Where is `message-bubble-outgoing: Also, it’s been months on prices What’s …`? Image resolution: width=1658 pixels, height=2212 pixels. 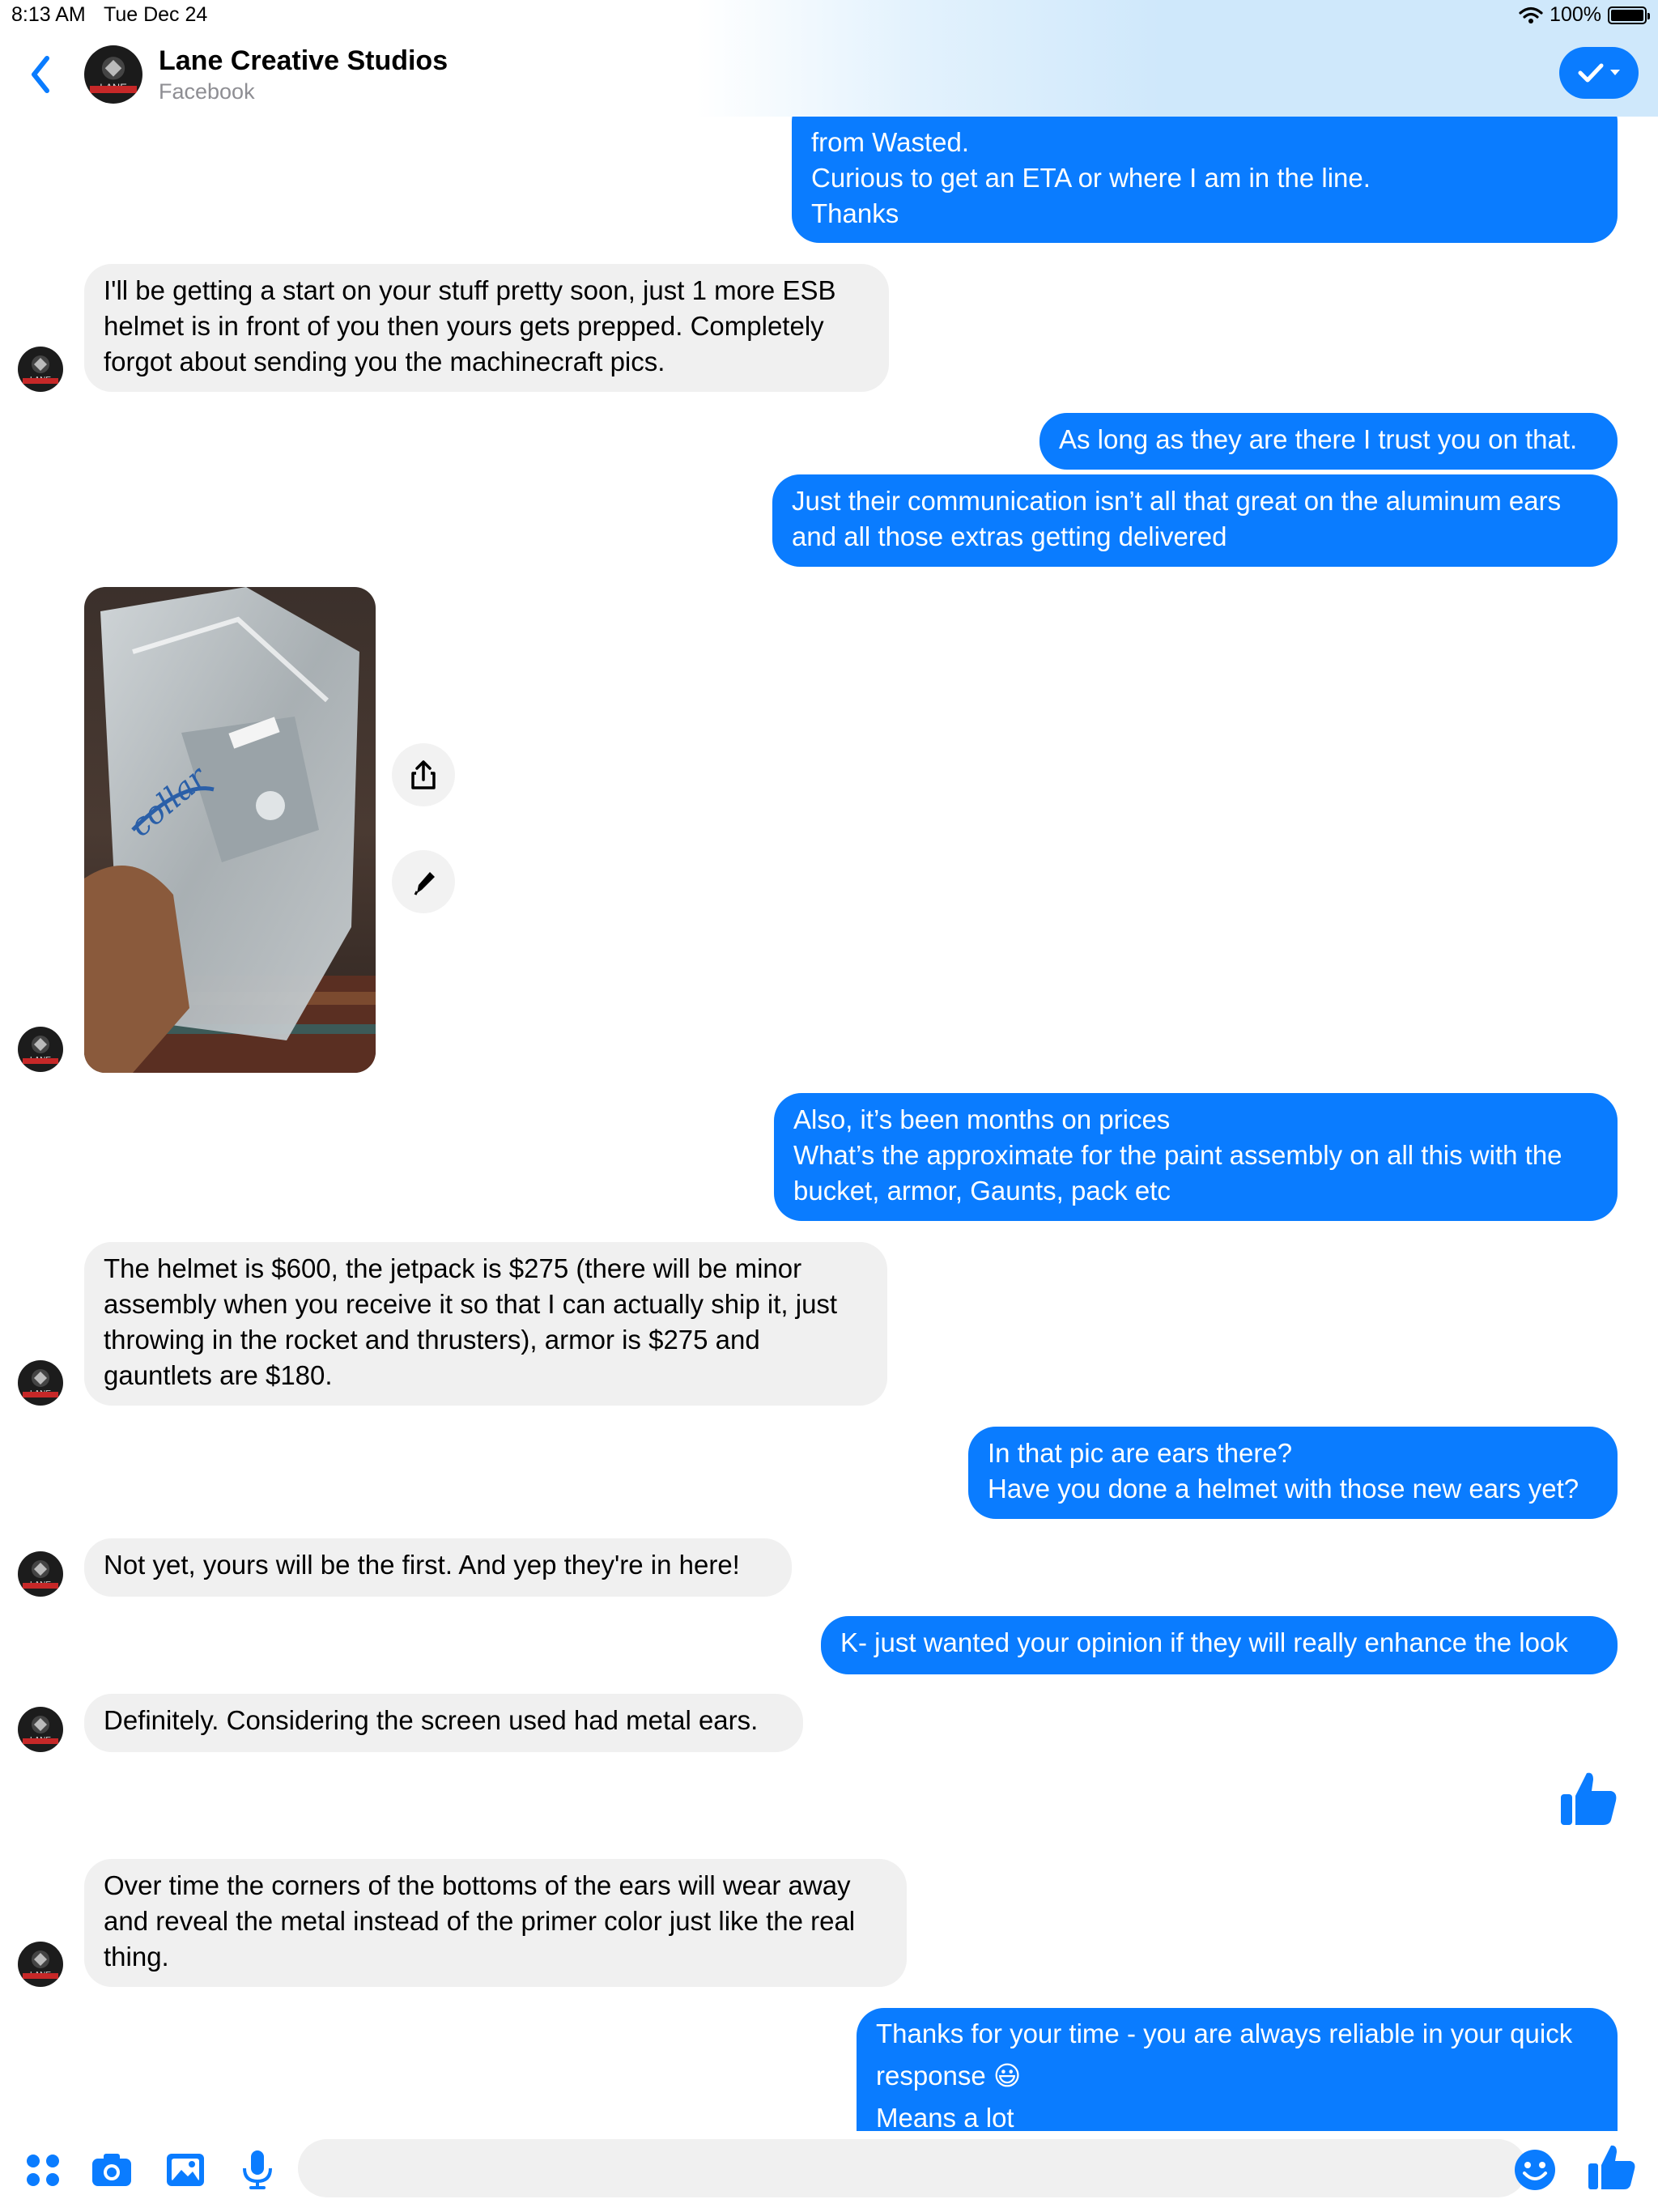 message-bubble-outgoing: Also, it’s been months on prices What’s … is located at coordinates (1196, 1157).